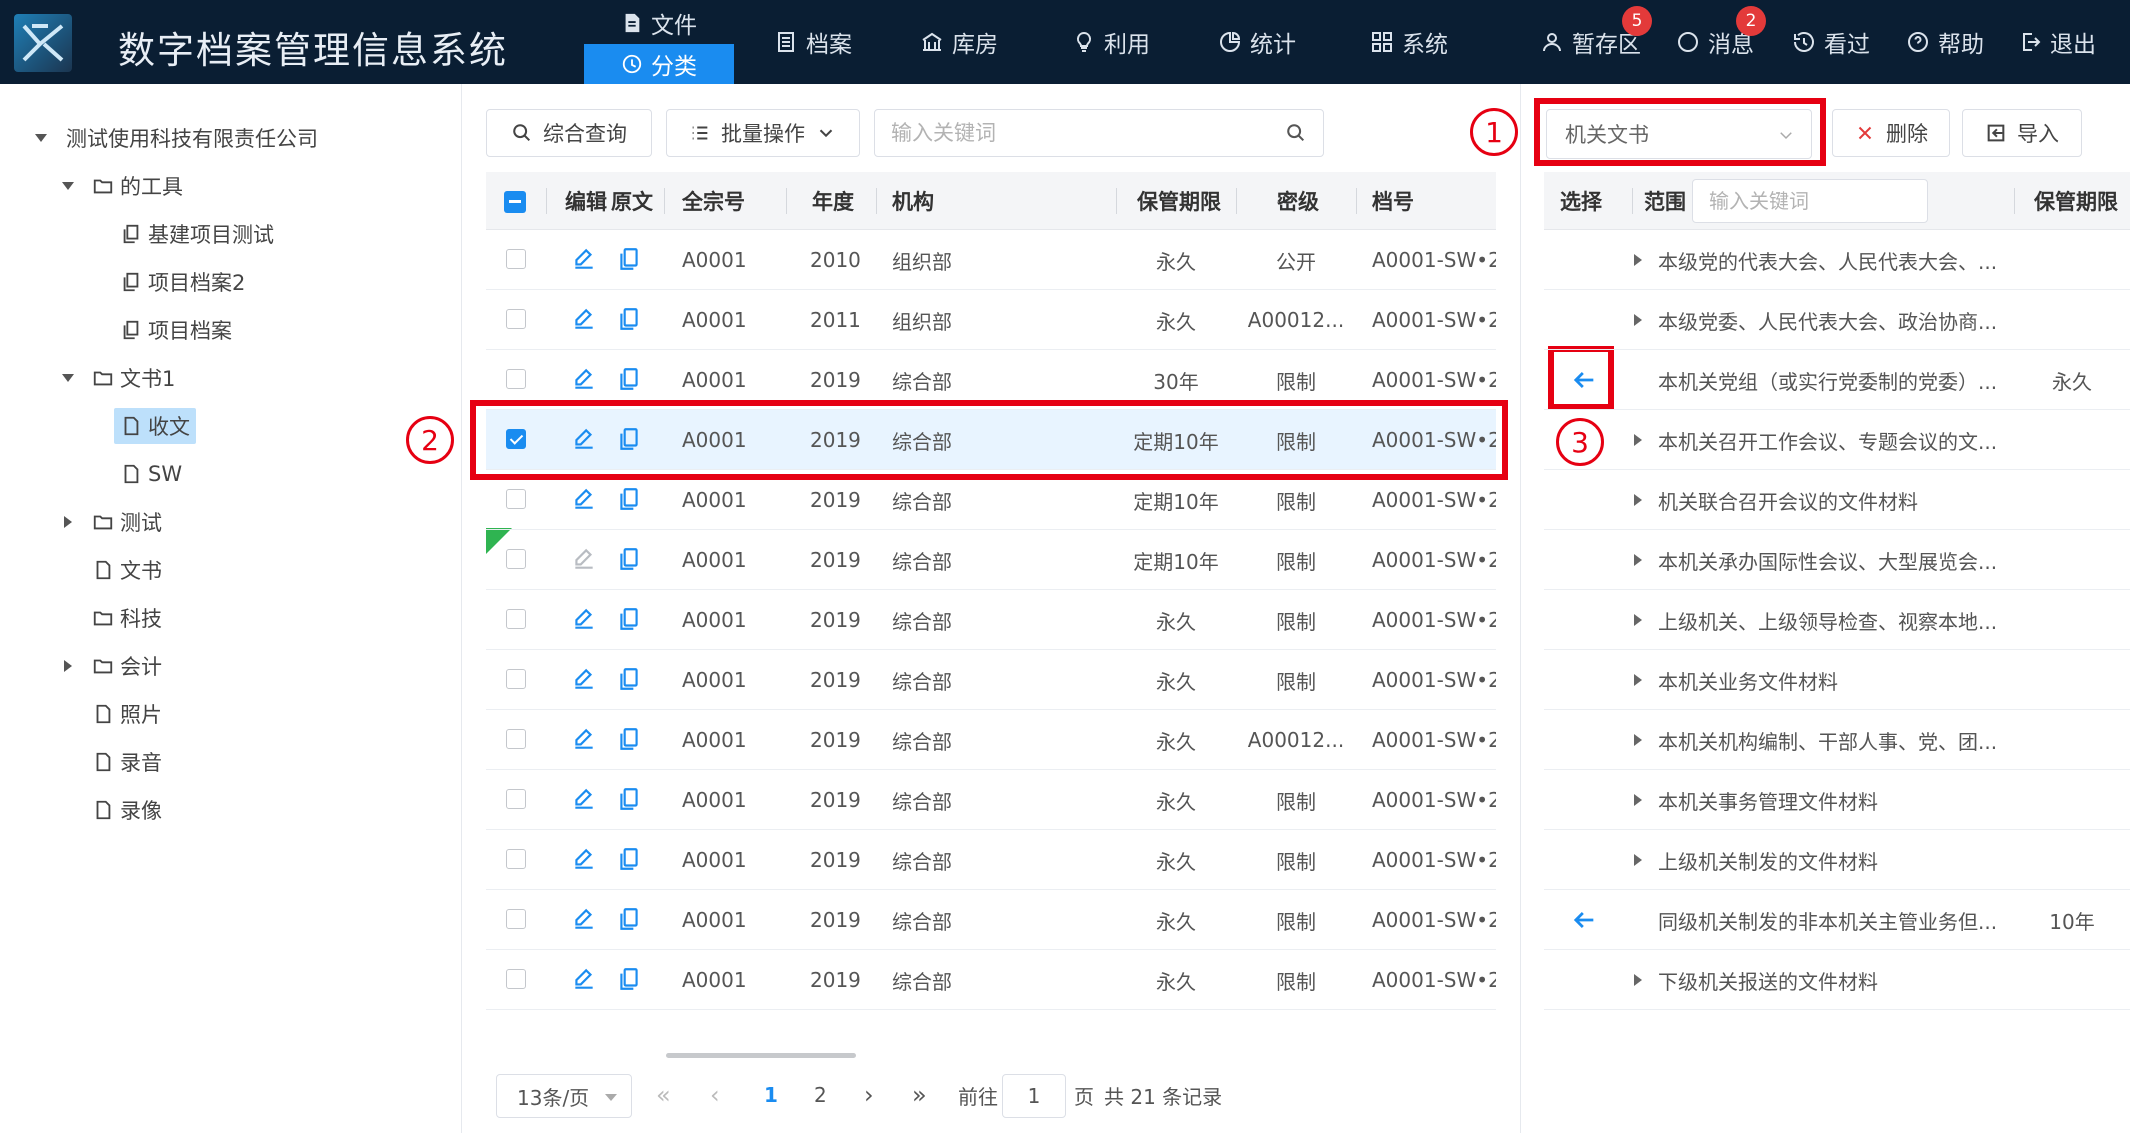 Image resolution: width=2130 pixels, height=1133 pixels. I want to click on page-size-select: 13条/页, so click(564, 1096).